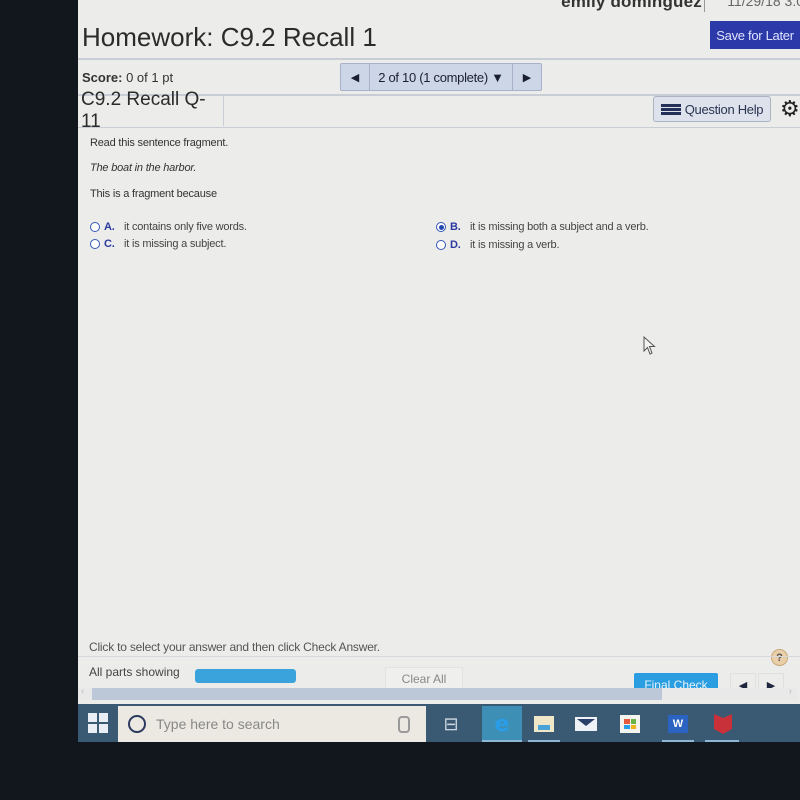  What do you see at coordinates (441, 227) in the screenshot?
I see `radio-b-selected` at bounding box center [441, 227].